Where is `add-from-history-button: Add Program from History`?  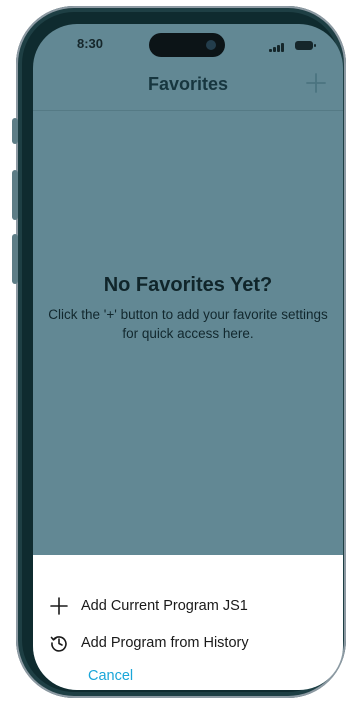
add-from-history-button: Add Program from History is located at coordinates (149, 643).